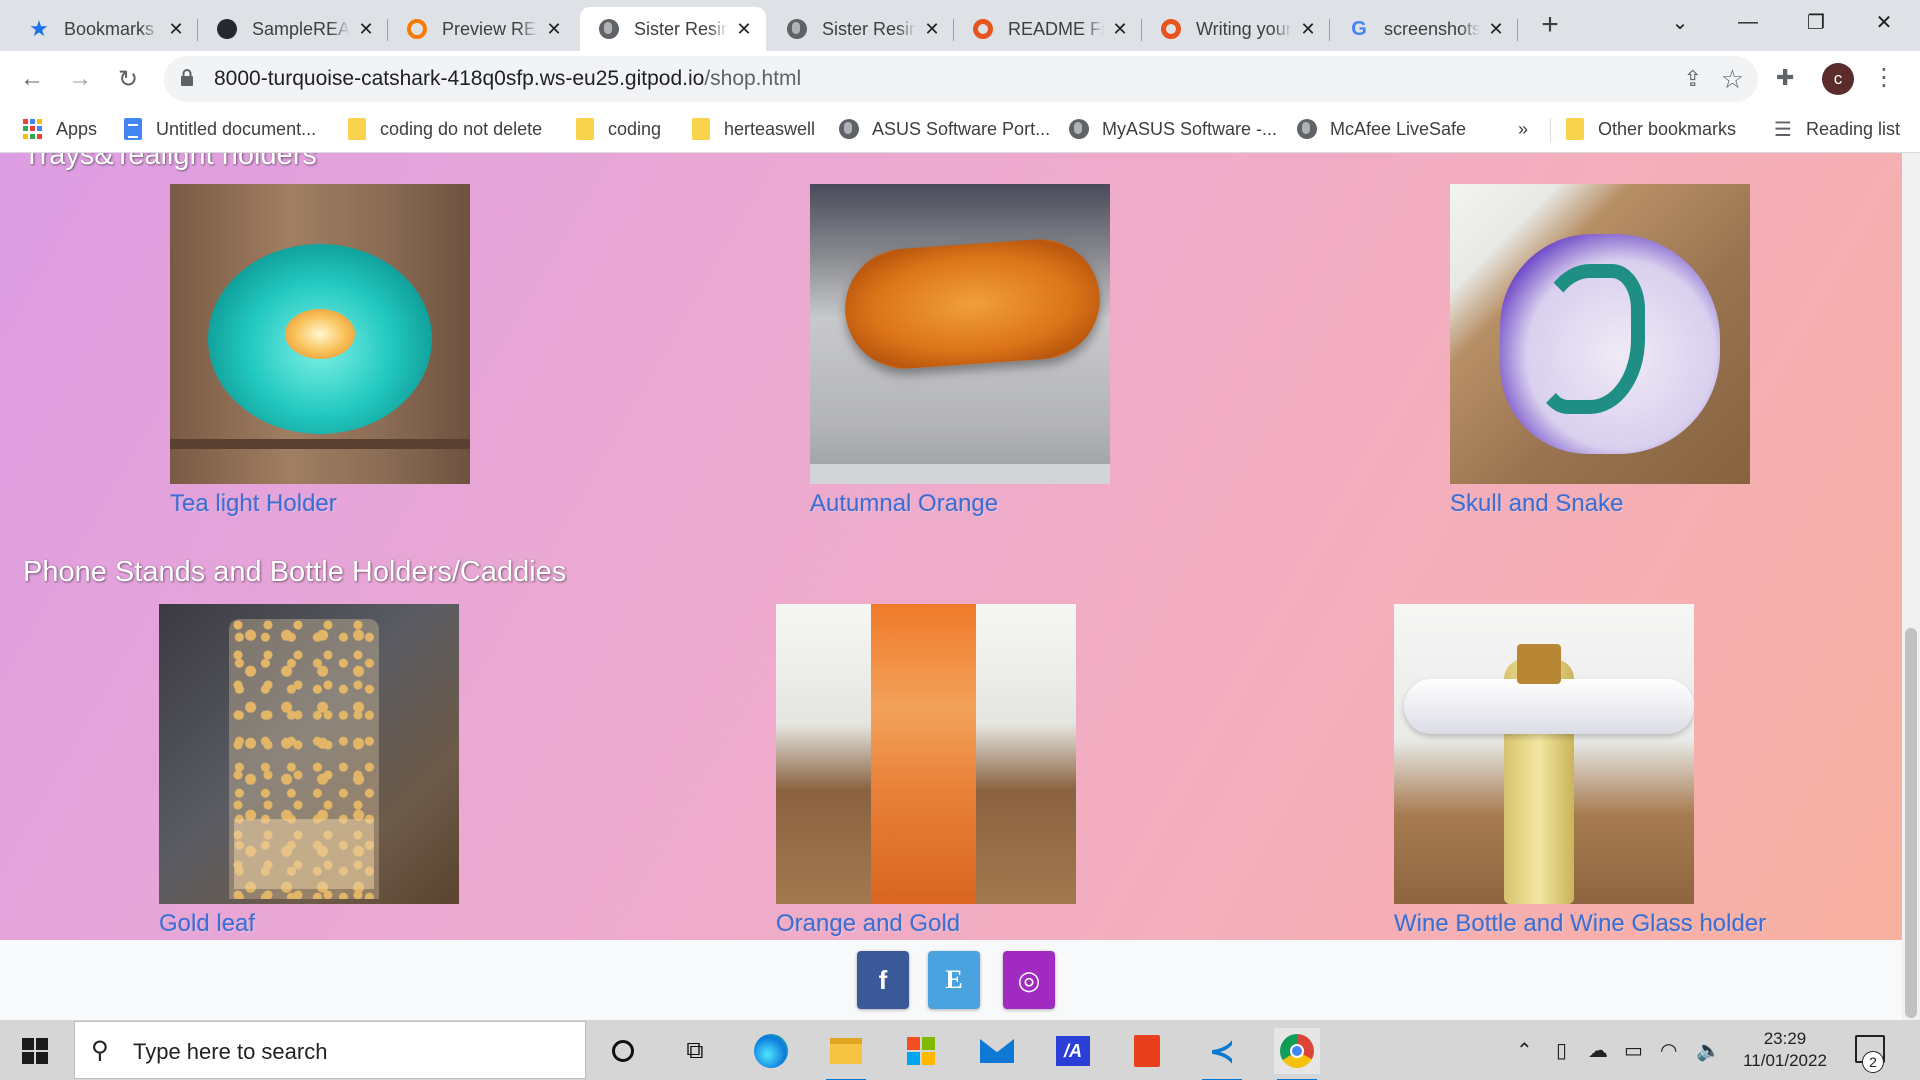  Describe the element at coordinates (301, 28) in the screenshot. I see `tab-title: SampleREADME` at that location.